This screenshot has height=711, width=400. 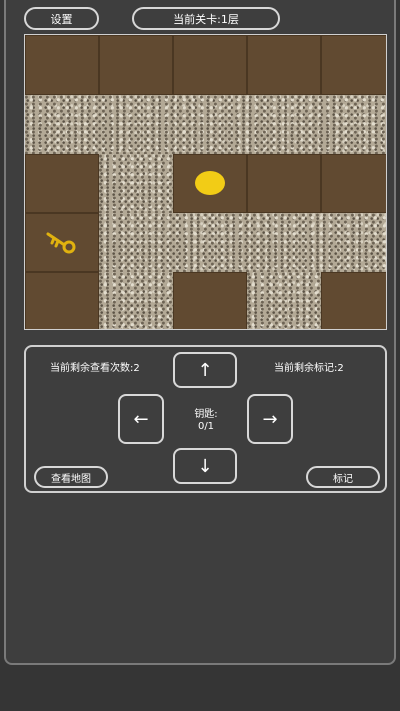 I want to click on key-icon, so click(x=61, y=243).